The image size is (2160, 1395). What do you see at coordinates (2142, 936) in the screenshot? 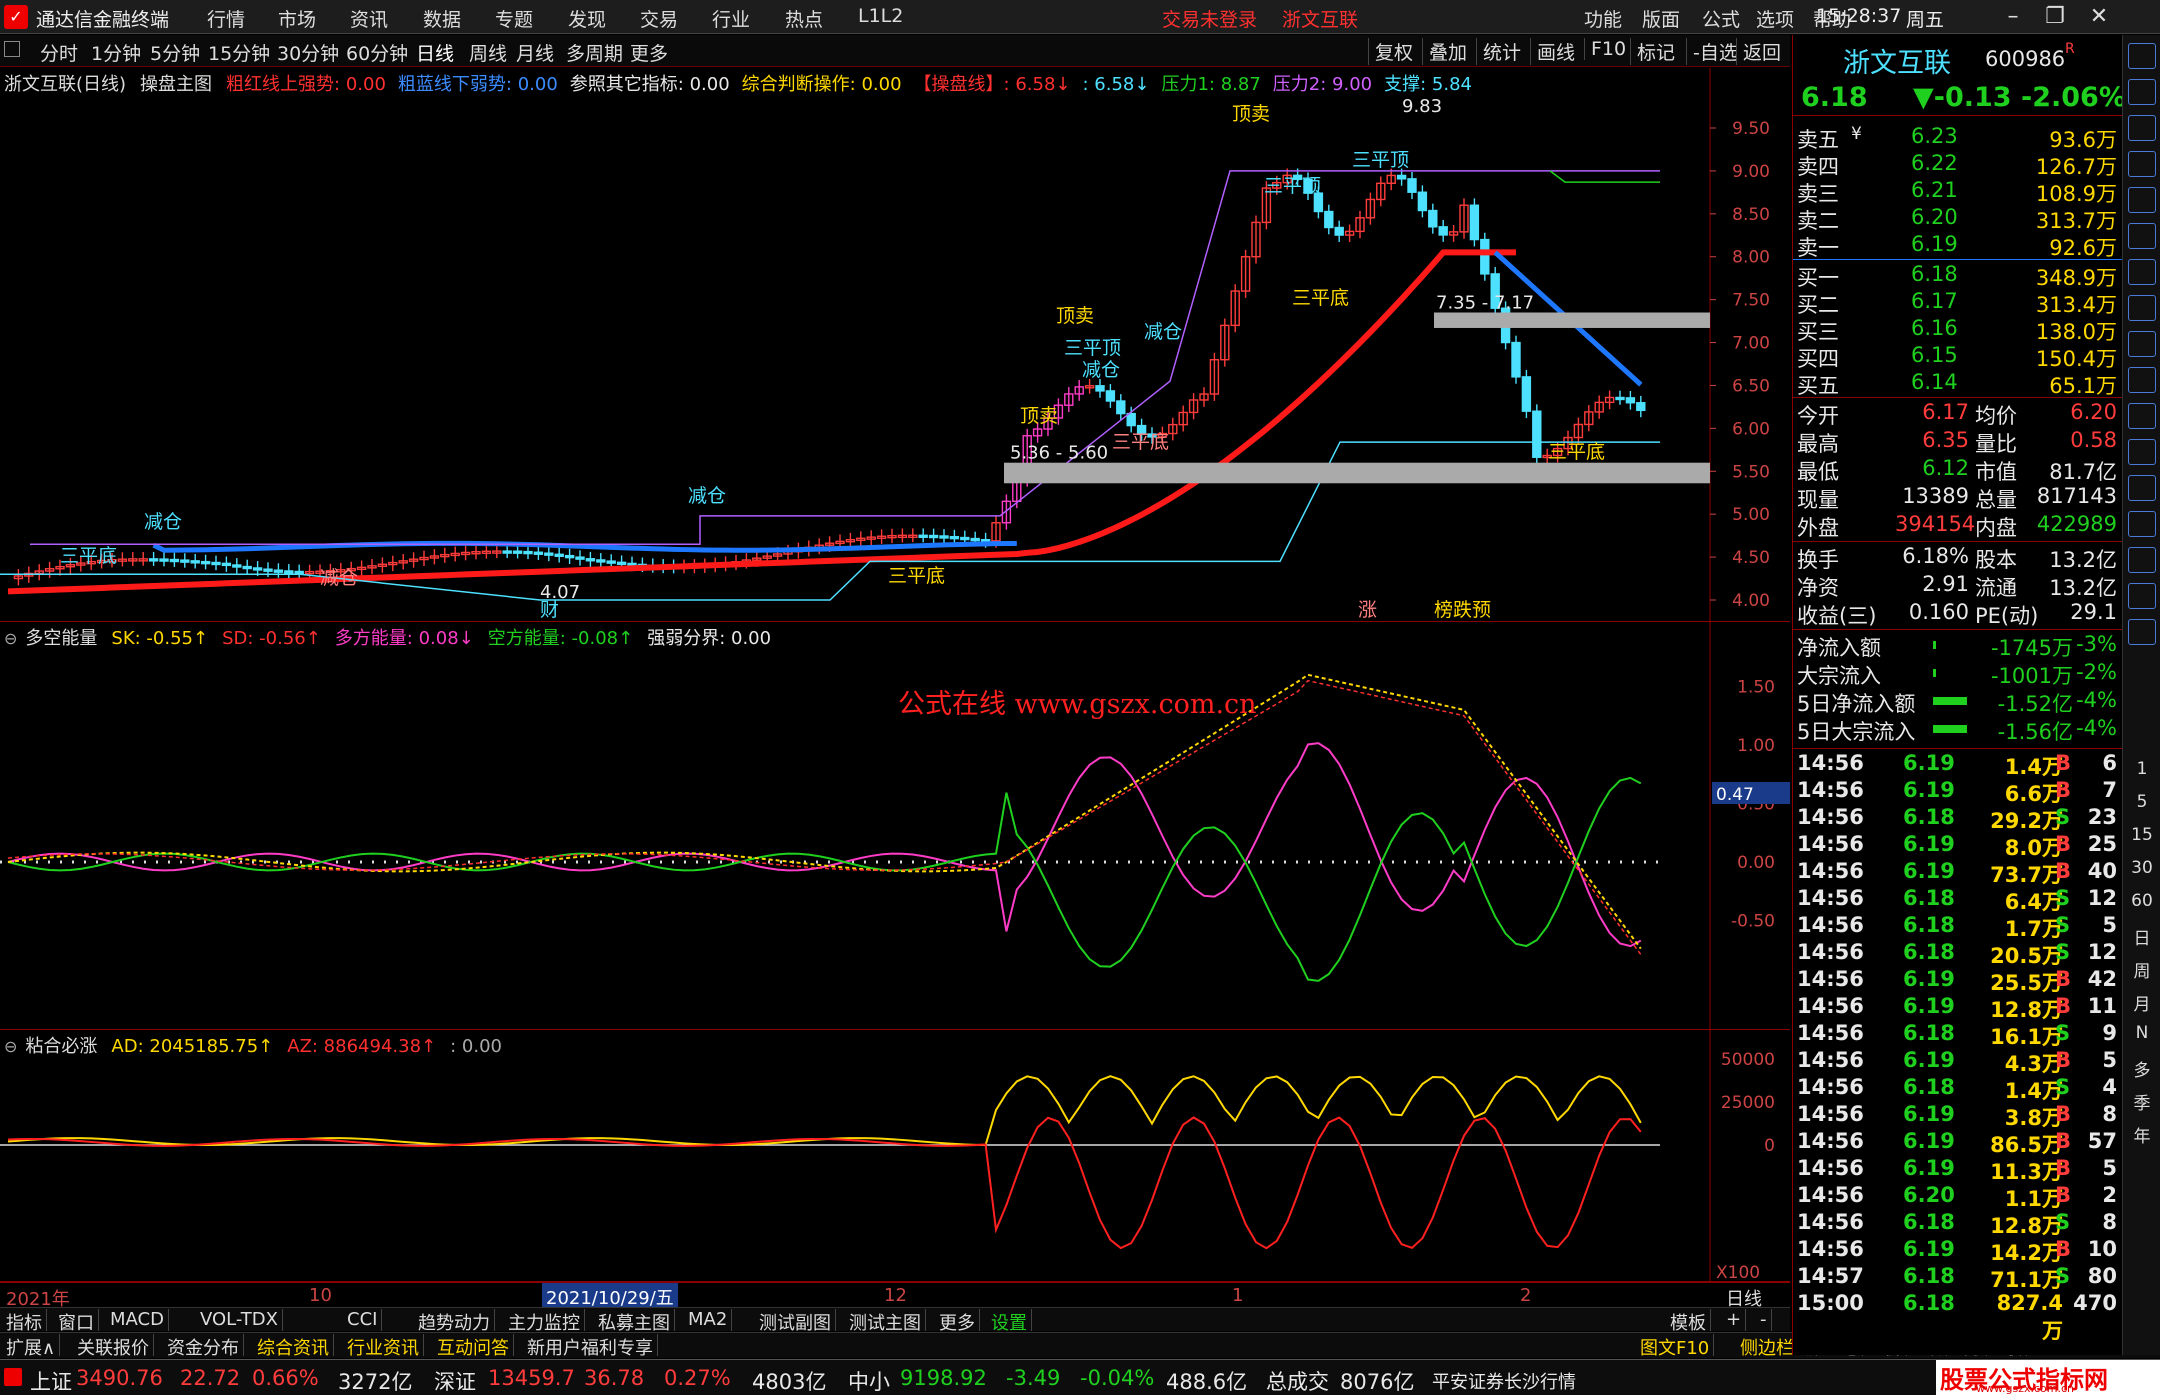
I see `strip-period: 日` at bounding box center [2142, 936].